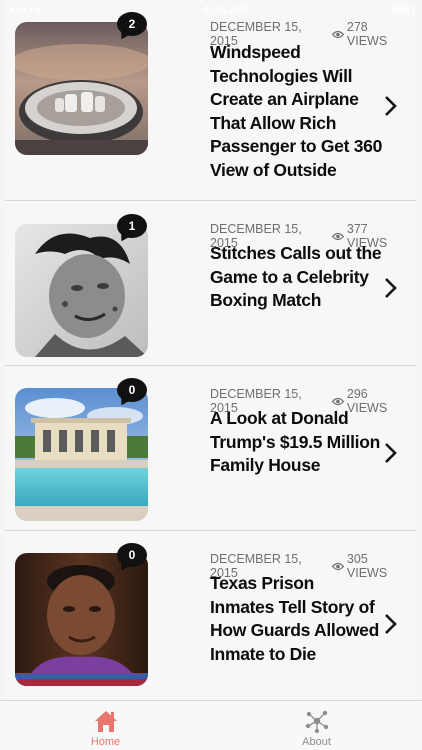 Image resolution: width=422 pixels, height=750 pixels. I want to click on tab-about-label: About, so click(316, 742).